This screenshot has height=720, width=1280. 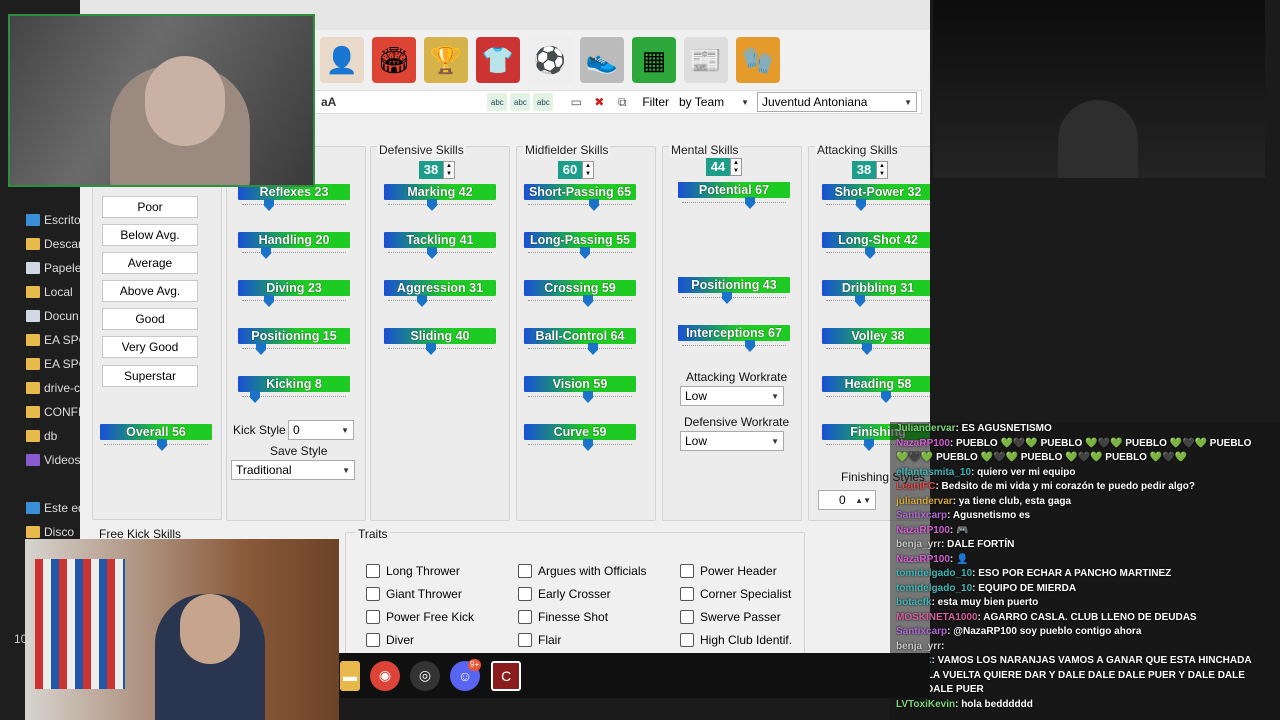 What do you see at coordinates (440, 248) in the screenshot?
I see `skill-slider: Tackling 41` at bounding box center [440, 248].